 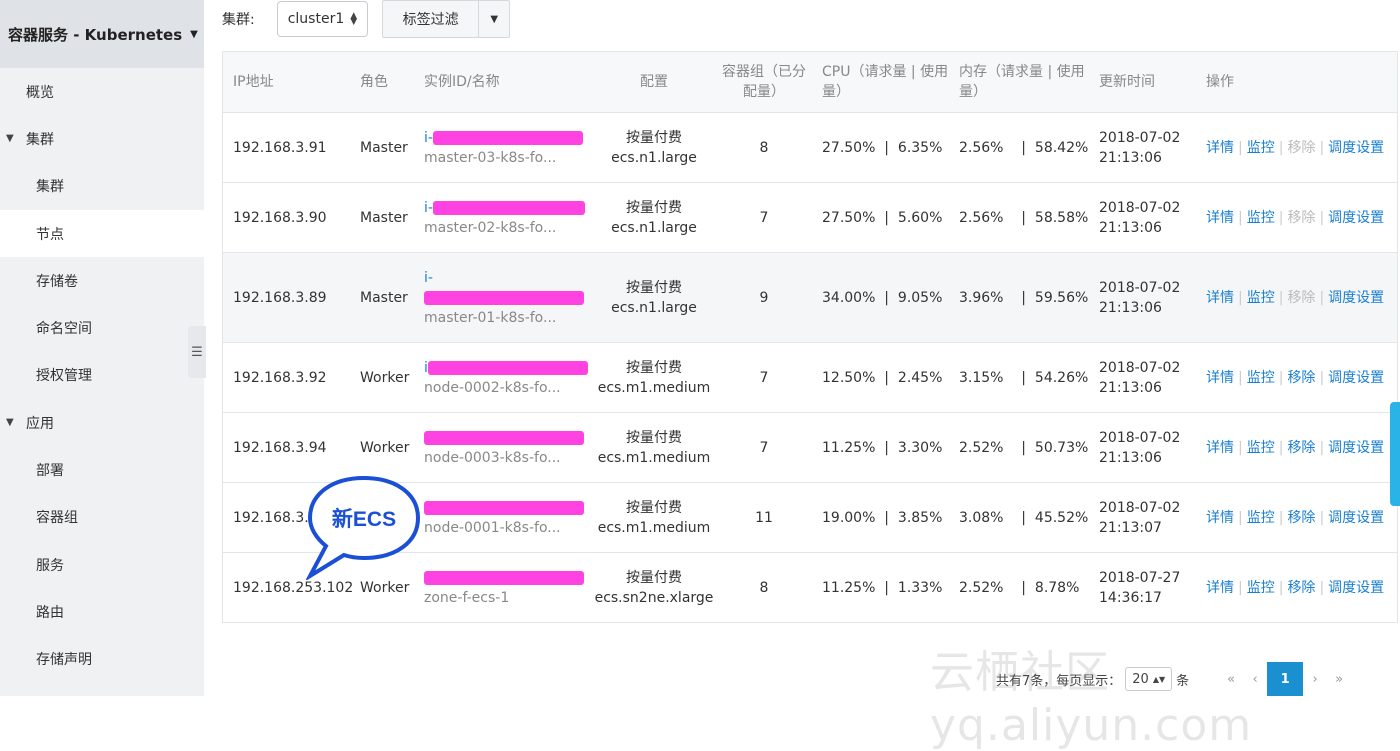 I want to click on tag-filter-button: 标签过滤, so click(x=431, y=19).